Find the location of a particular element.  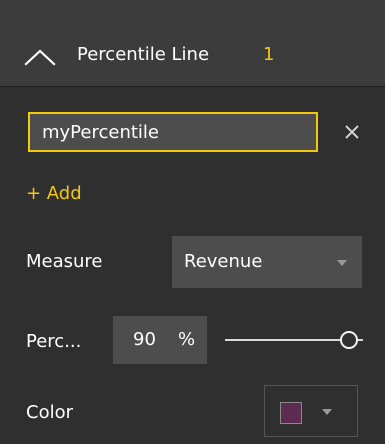

measure-label: Measure is located at coordinates (64, 261).